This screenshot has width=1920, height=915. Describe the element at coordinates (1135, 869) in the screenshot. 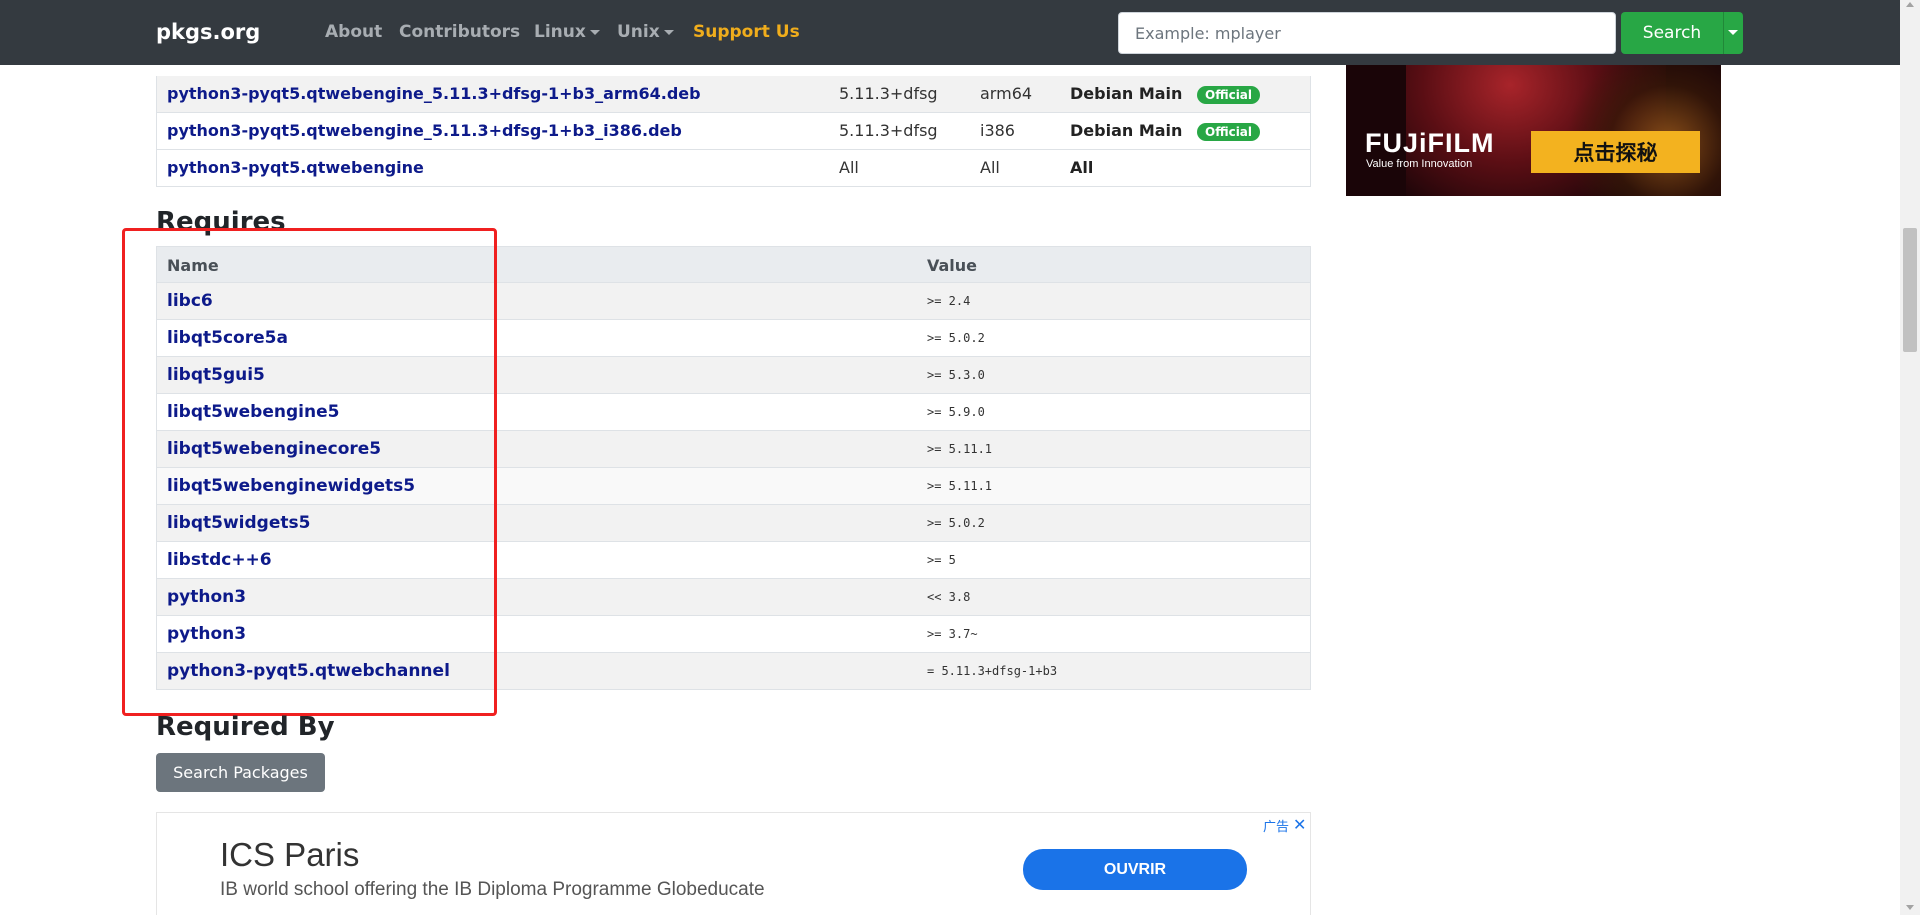

I see `ad-open-button: OUVRIR` at that location.